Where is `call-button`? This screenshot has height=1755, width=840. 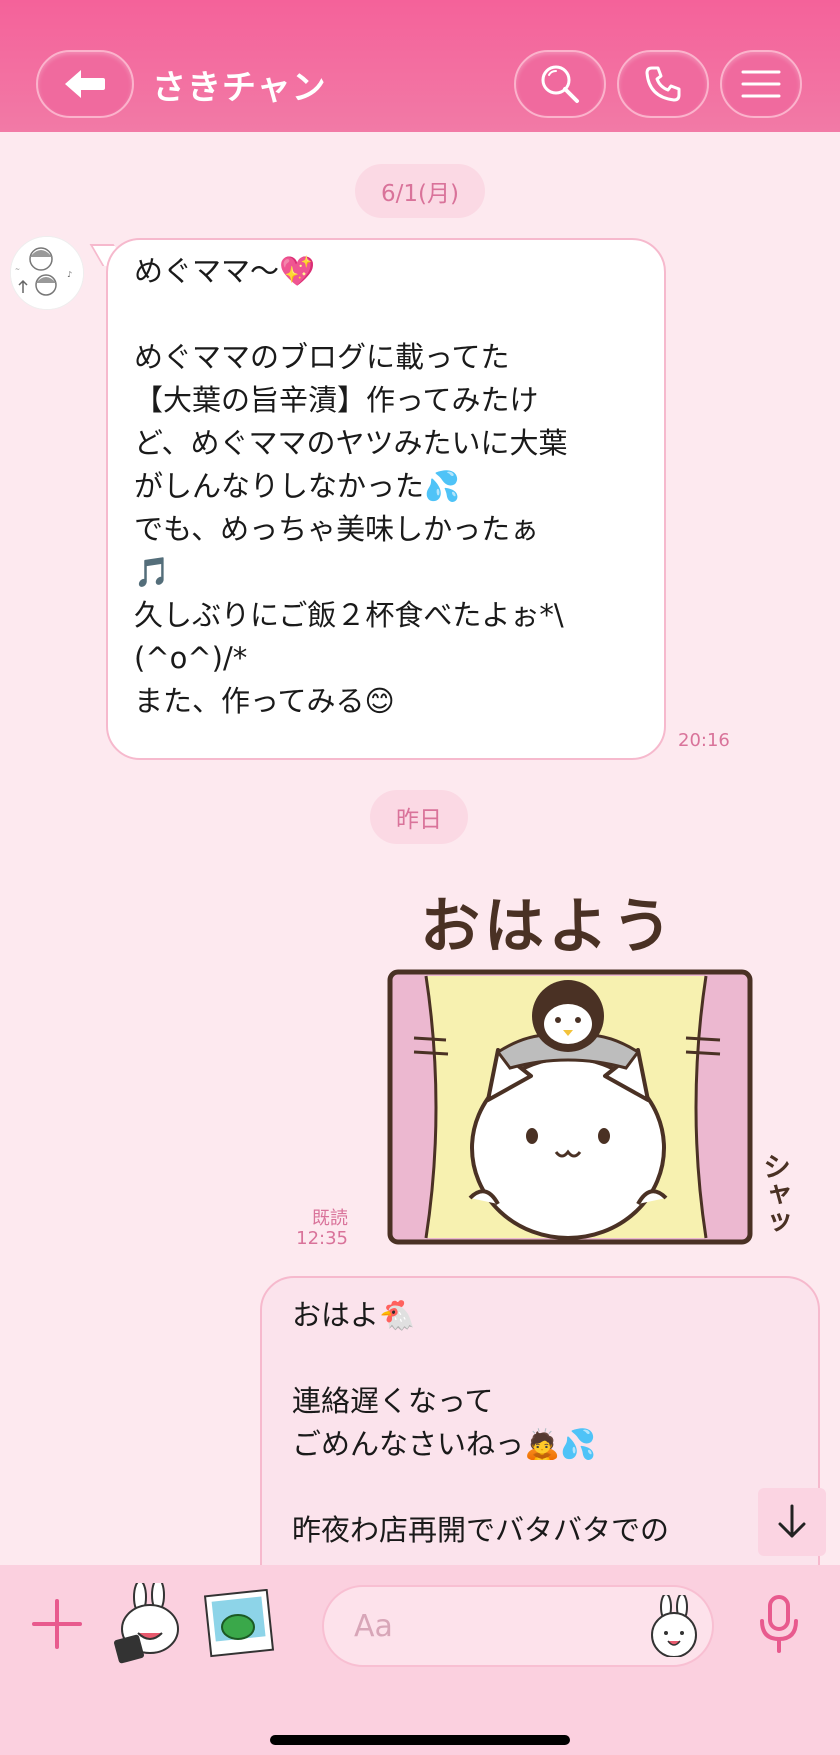
call-button is located at coordinates (663, 84).